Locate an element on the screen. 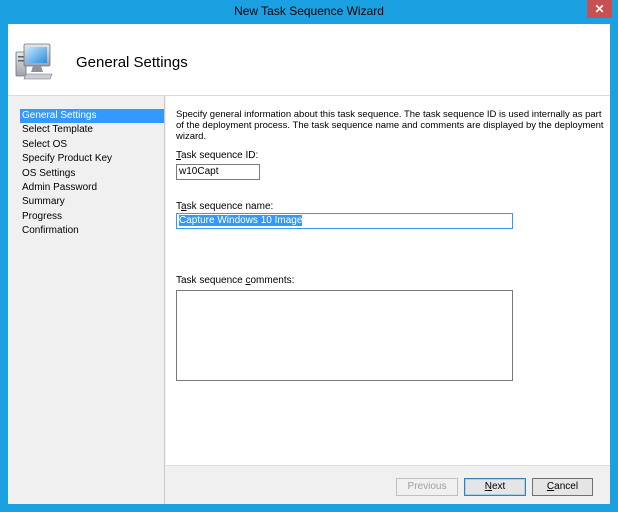 The height and width of the screenshot is (512, 618). footer-separator is located at coordinates (388, 465).